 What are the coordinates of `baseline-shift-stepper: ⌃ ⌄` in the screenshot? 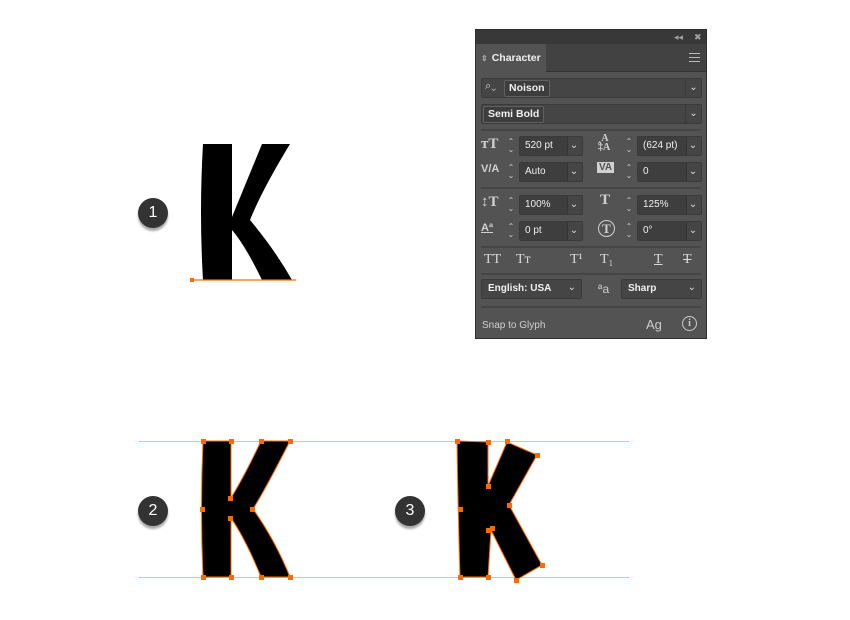 It's located at (511, 231).